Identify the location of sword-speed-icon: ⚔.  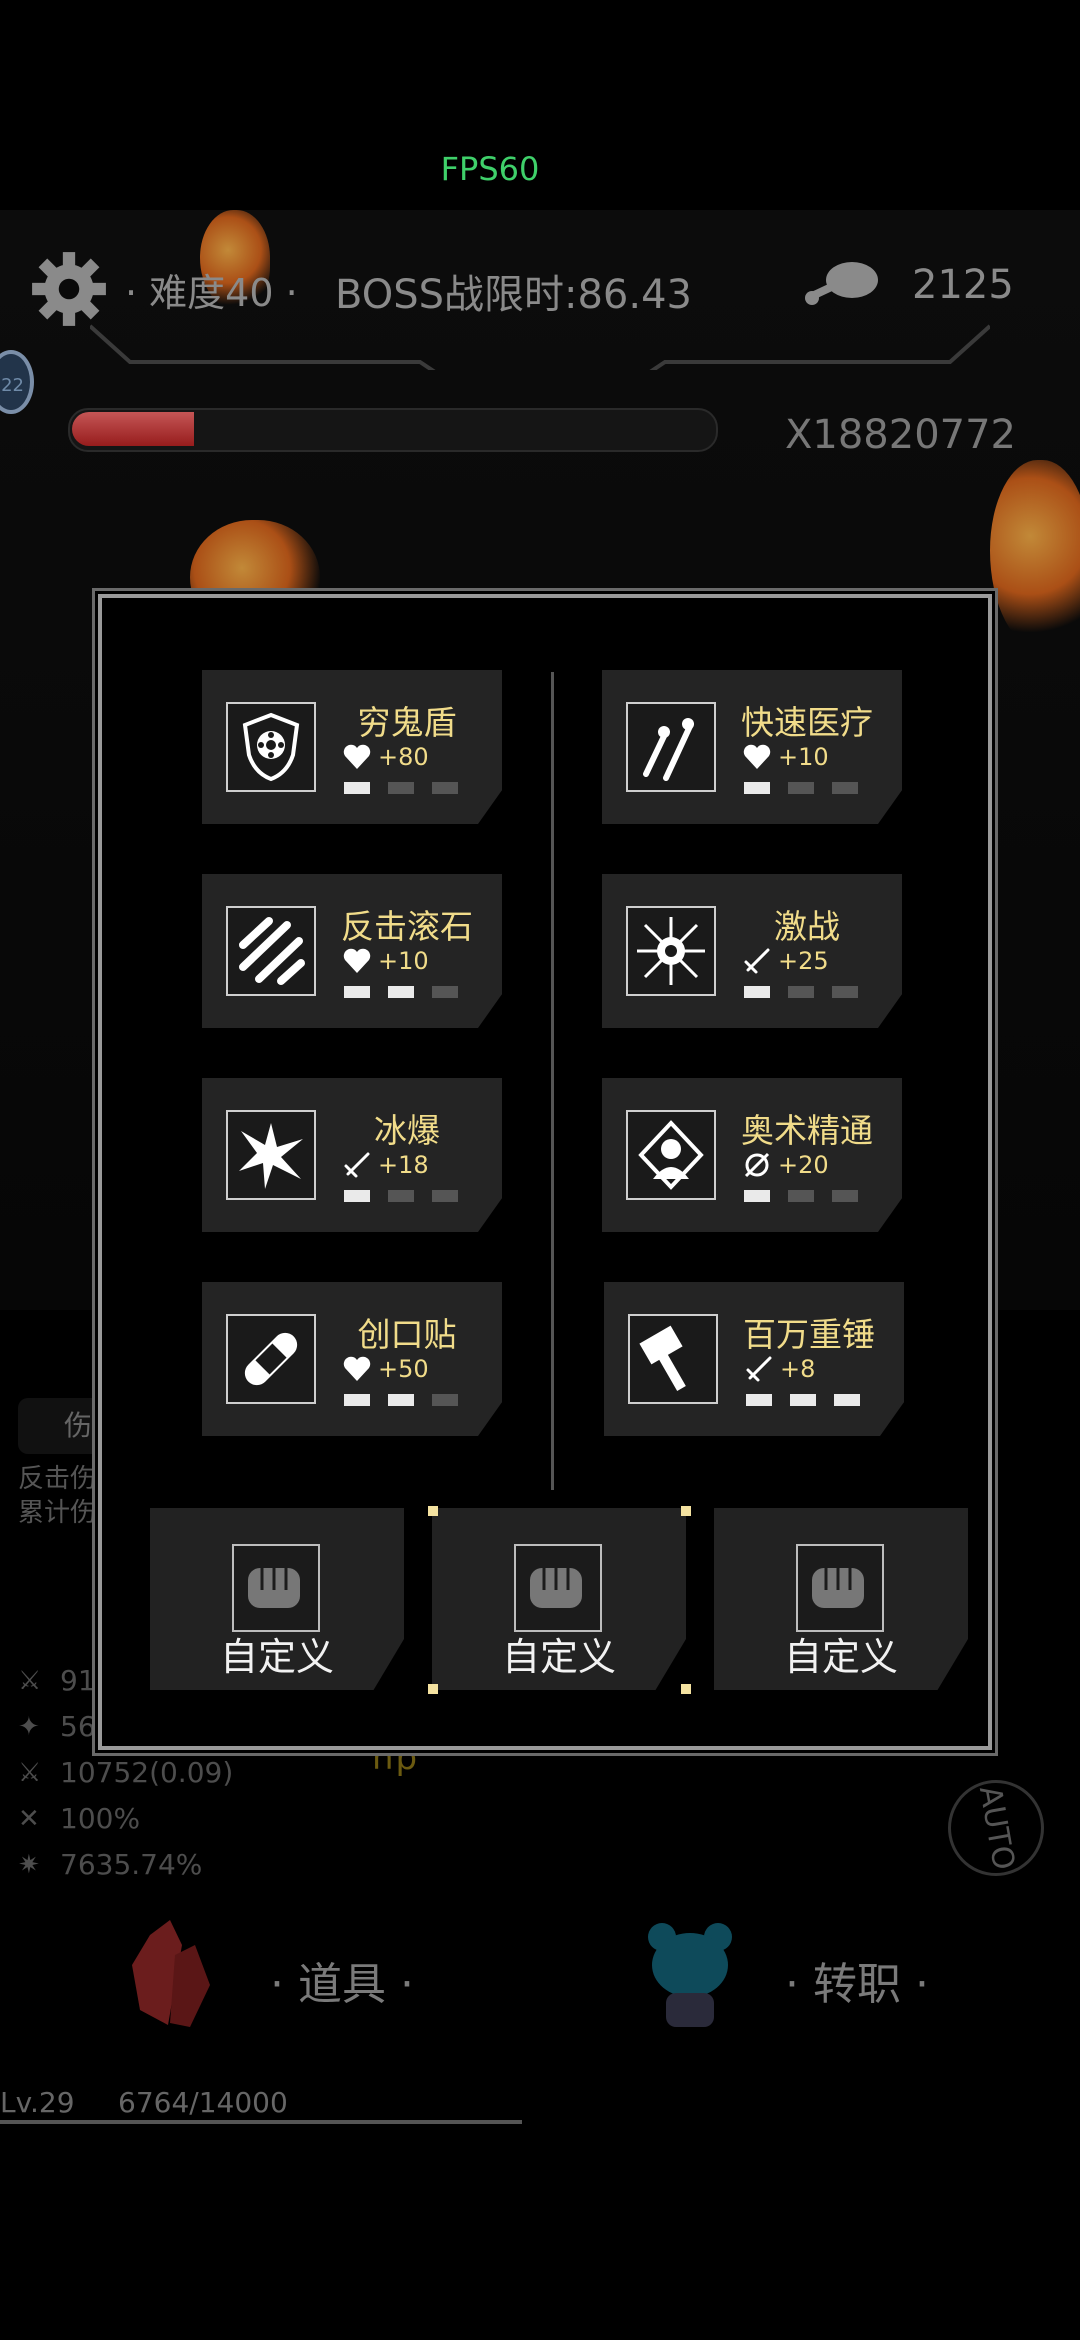
(30, 1772).